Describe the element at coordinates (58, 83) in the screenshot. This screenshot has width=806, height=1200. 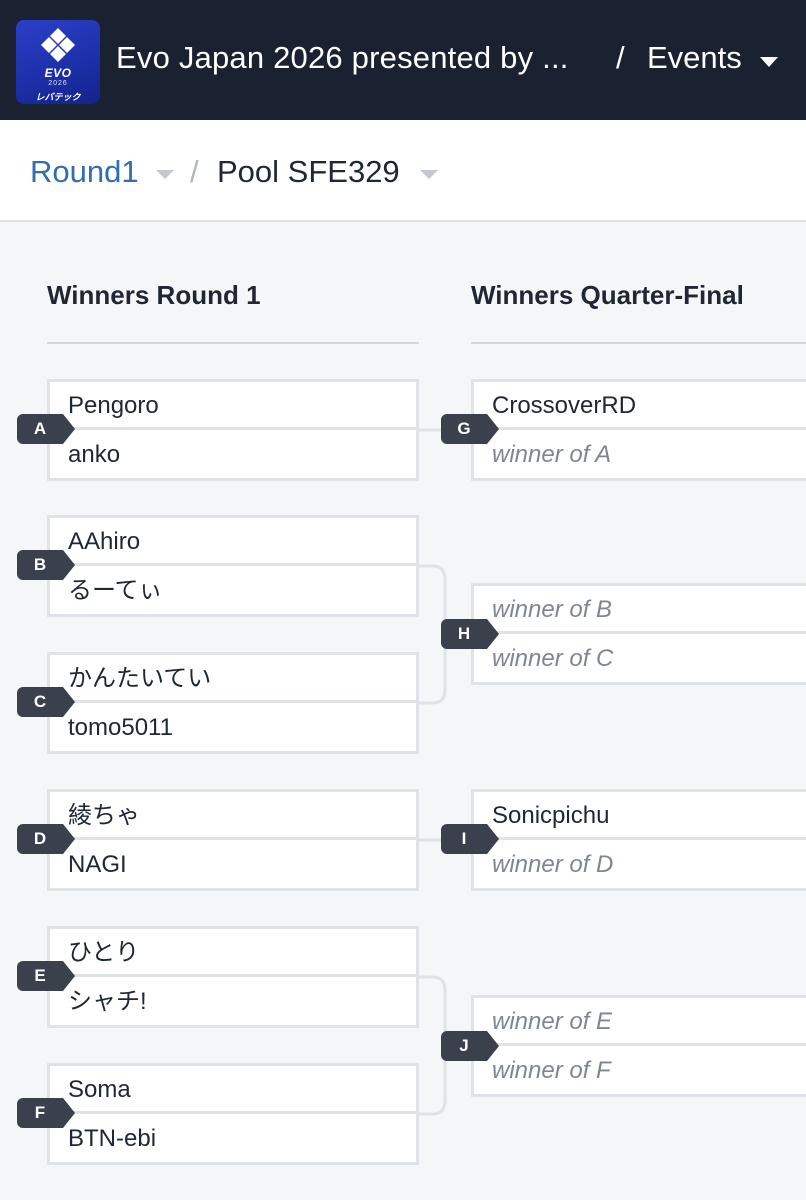
I see `logo-year: 2026` at that location.